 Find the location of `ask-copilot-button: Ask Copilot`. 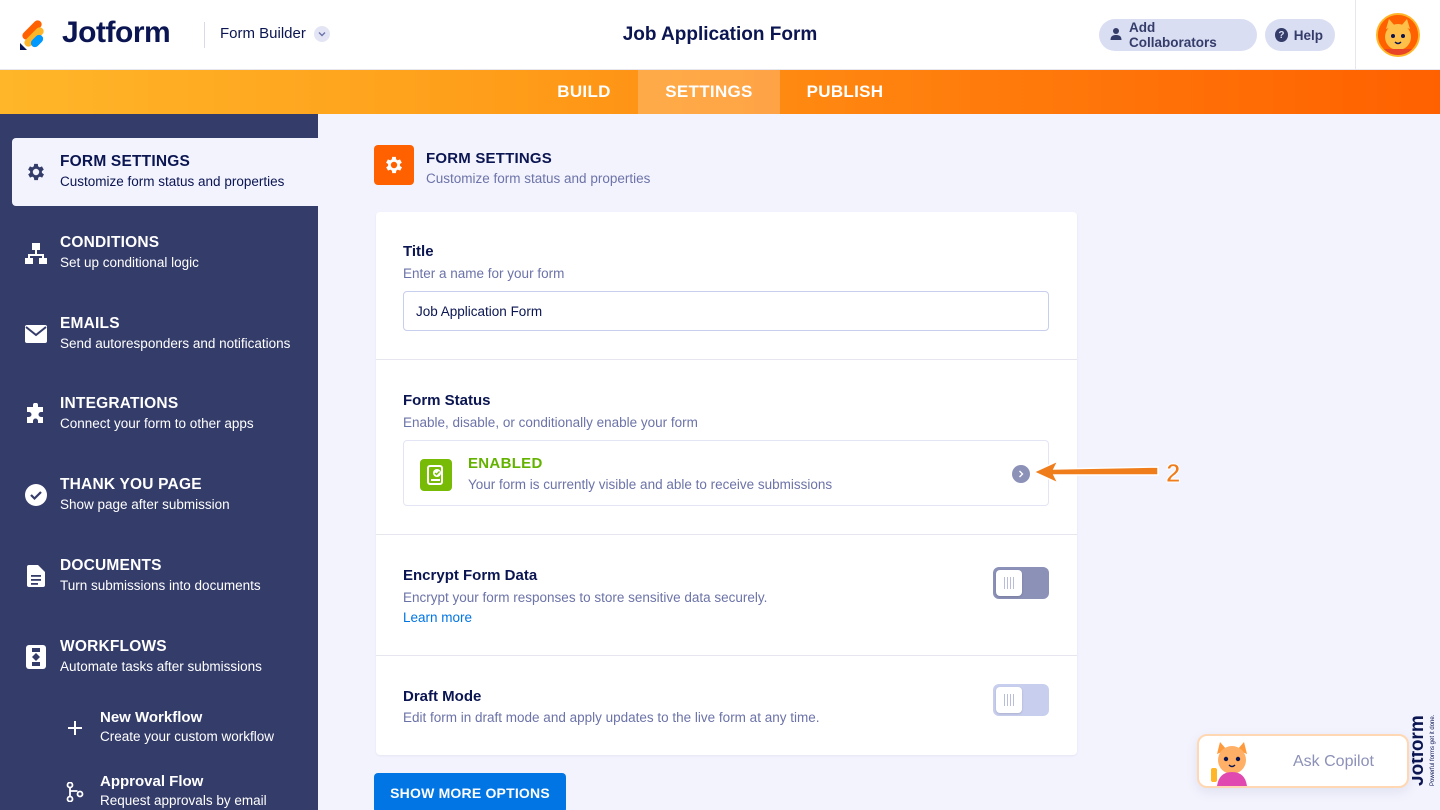

ask-copilot-button: Ask Copilot is located at coordinates (1303, 761).